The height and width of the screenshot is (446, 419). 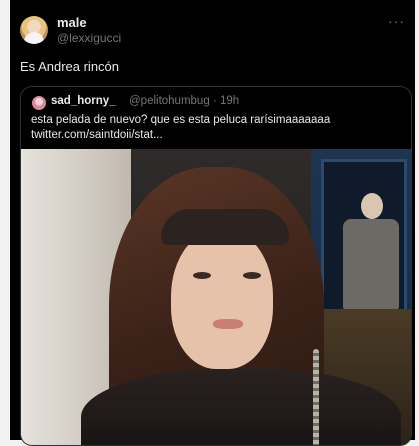 What do you see at coordinates (372, 206) in the screenshot?
I see `photo-mannequin-head` at bounding box center [372, 206].